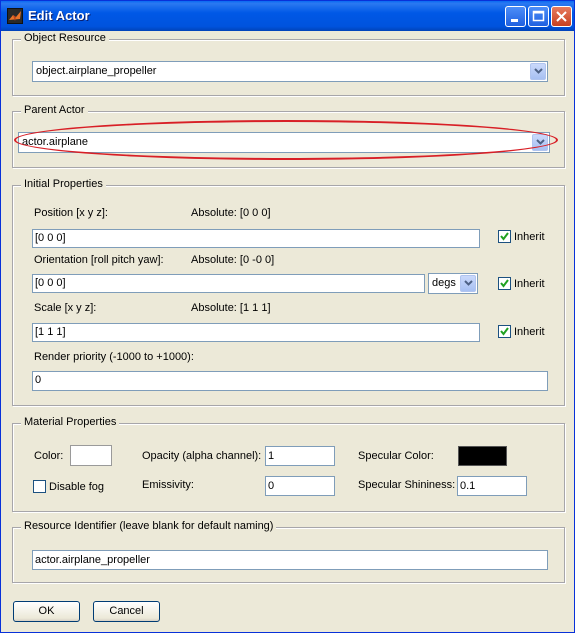 The image size is (575, 633). I want to click on position-absolute: Absolute: [0 0 0], so click(231, 213).